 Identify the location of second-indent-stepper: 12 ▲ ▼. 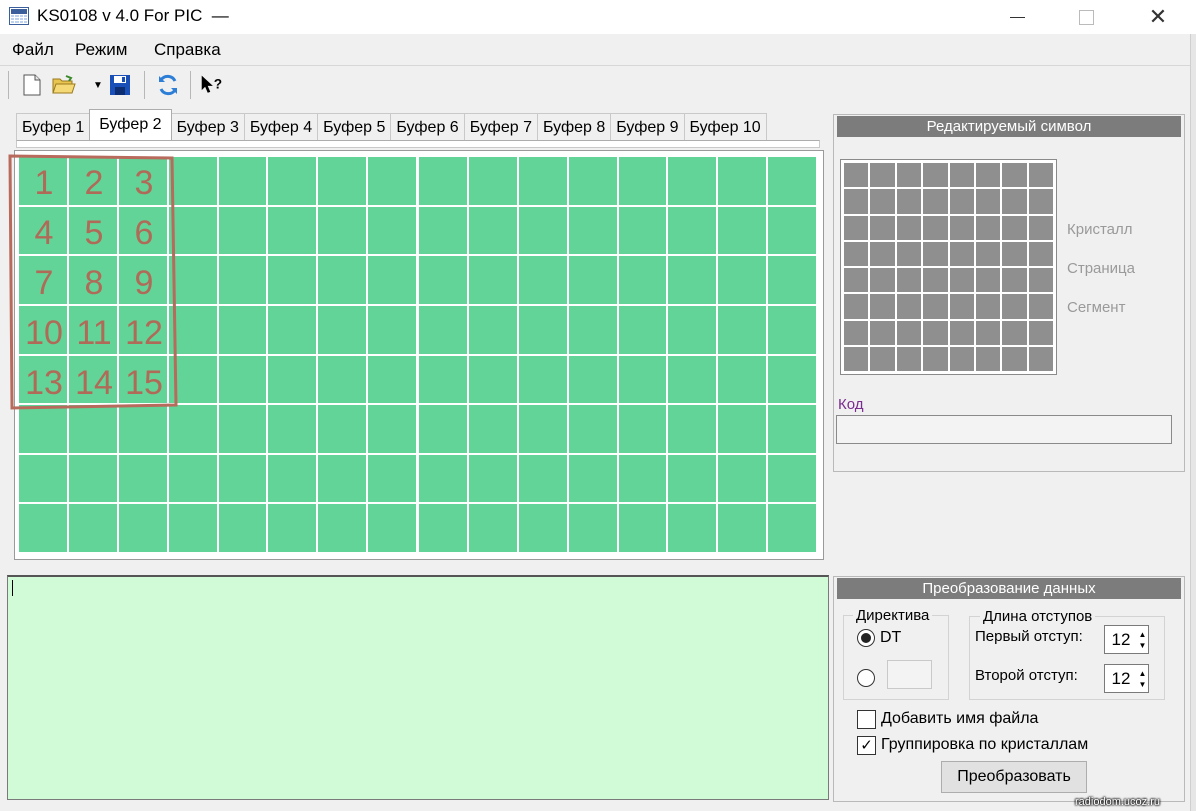
(1126, 678).